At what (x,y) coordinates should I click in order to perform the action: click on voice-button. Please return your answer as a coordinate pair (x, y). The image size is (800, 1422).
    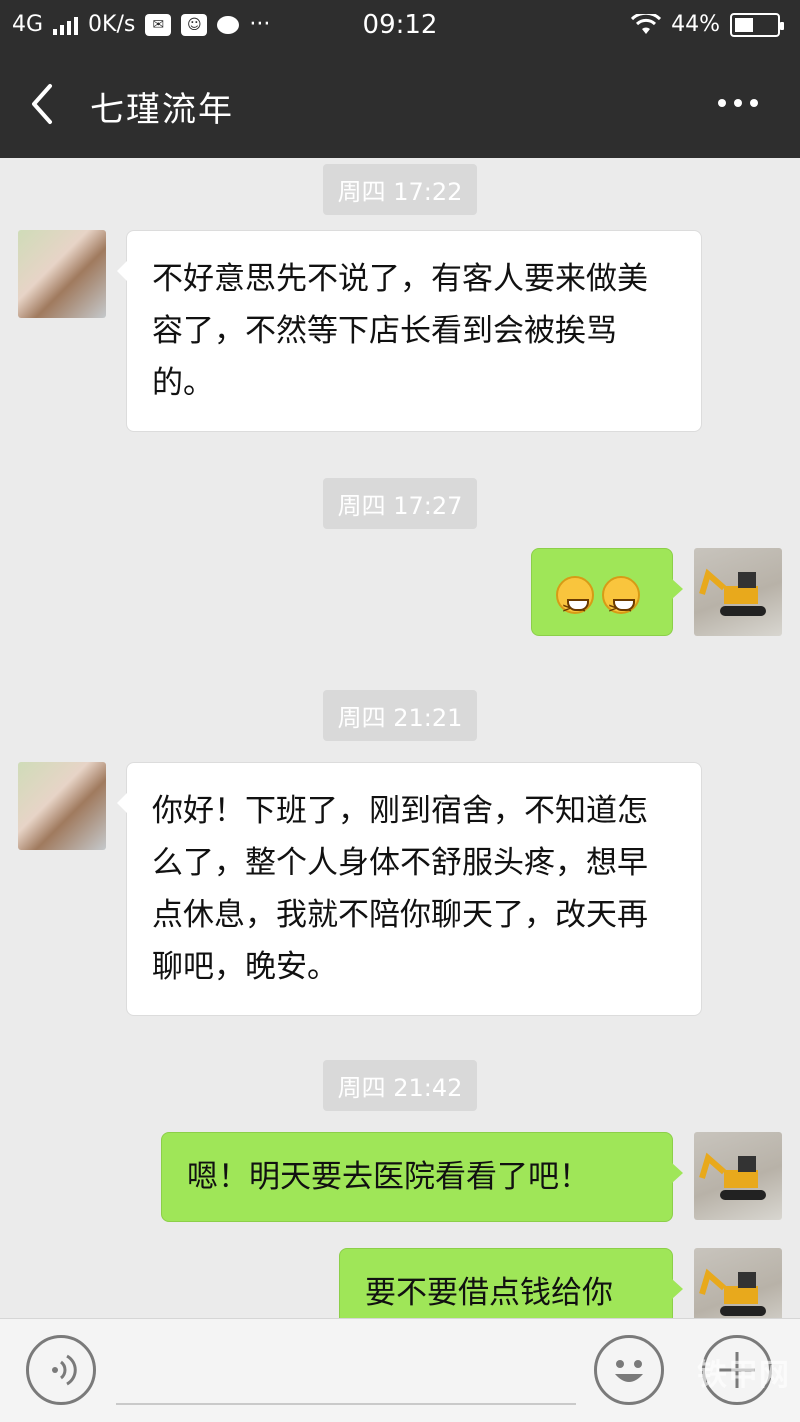
    Looking at the image, I should click on (61, 1370).